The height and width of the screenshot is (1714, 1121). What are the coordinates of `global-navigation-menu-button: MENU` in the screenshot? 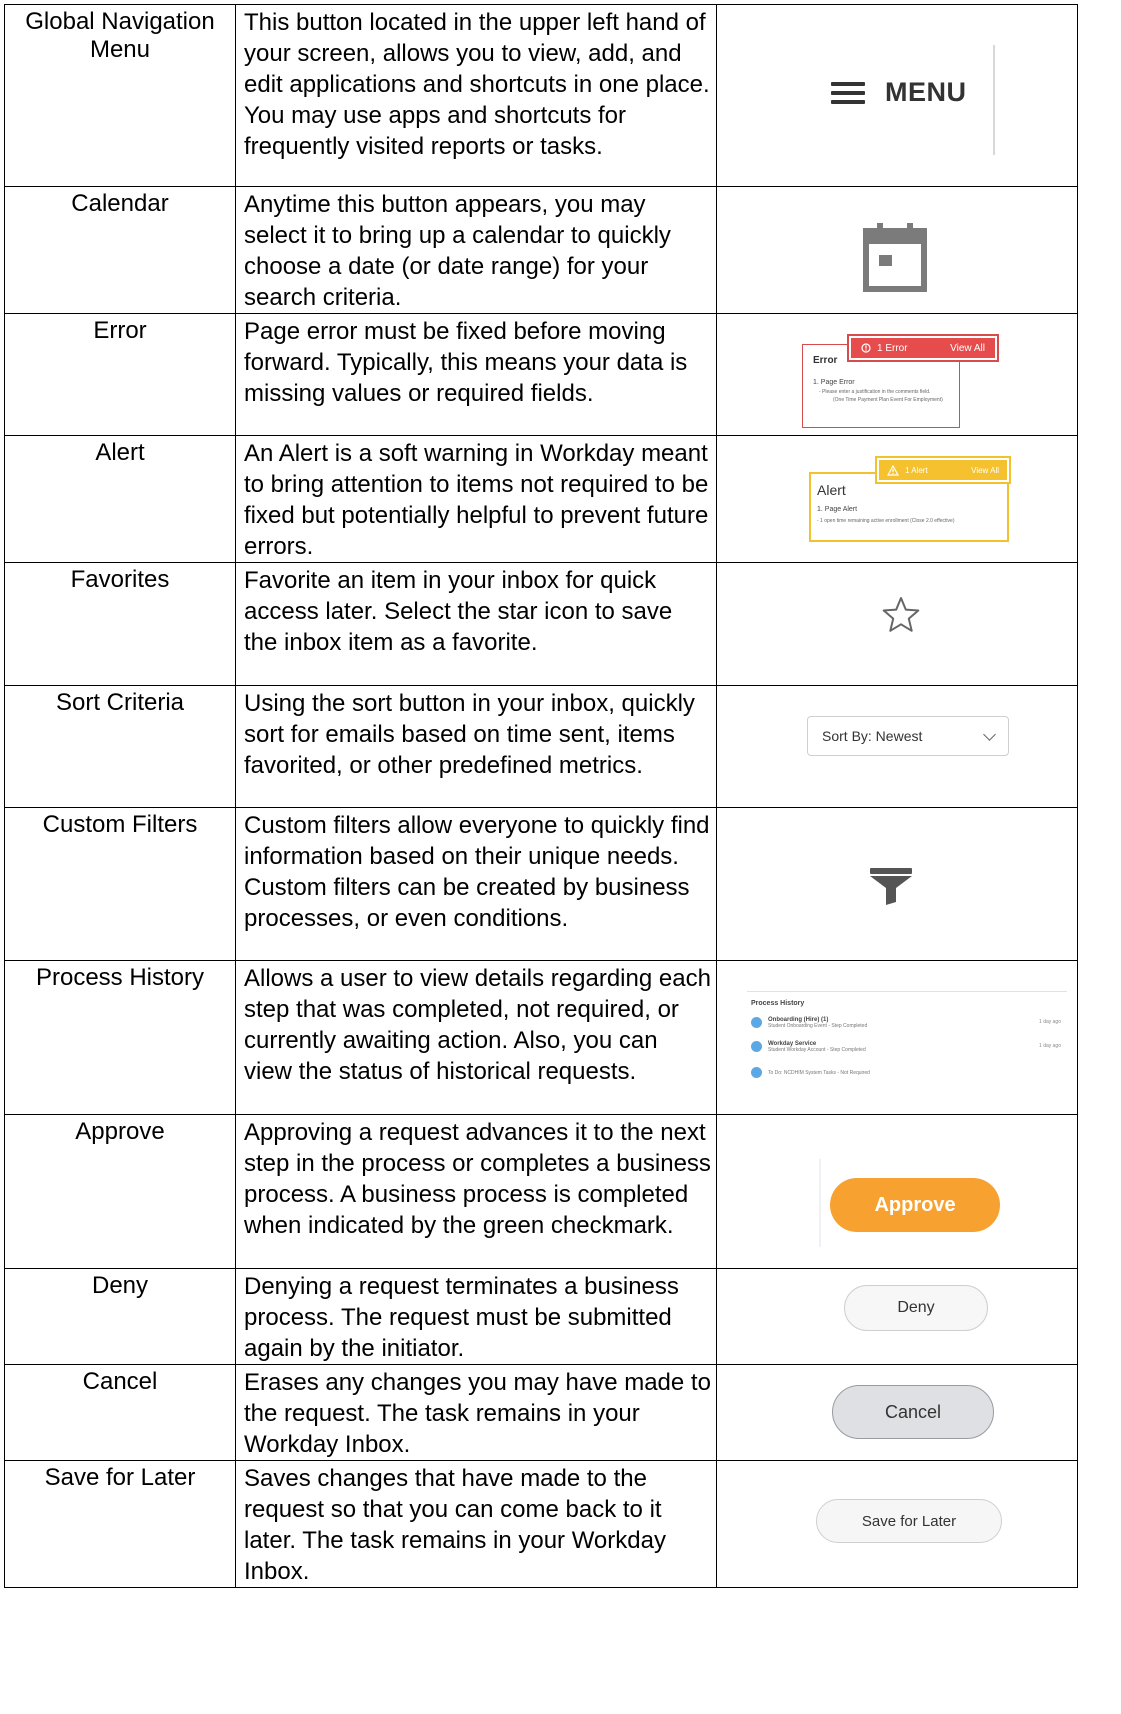 It's located at (899, 92).